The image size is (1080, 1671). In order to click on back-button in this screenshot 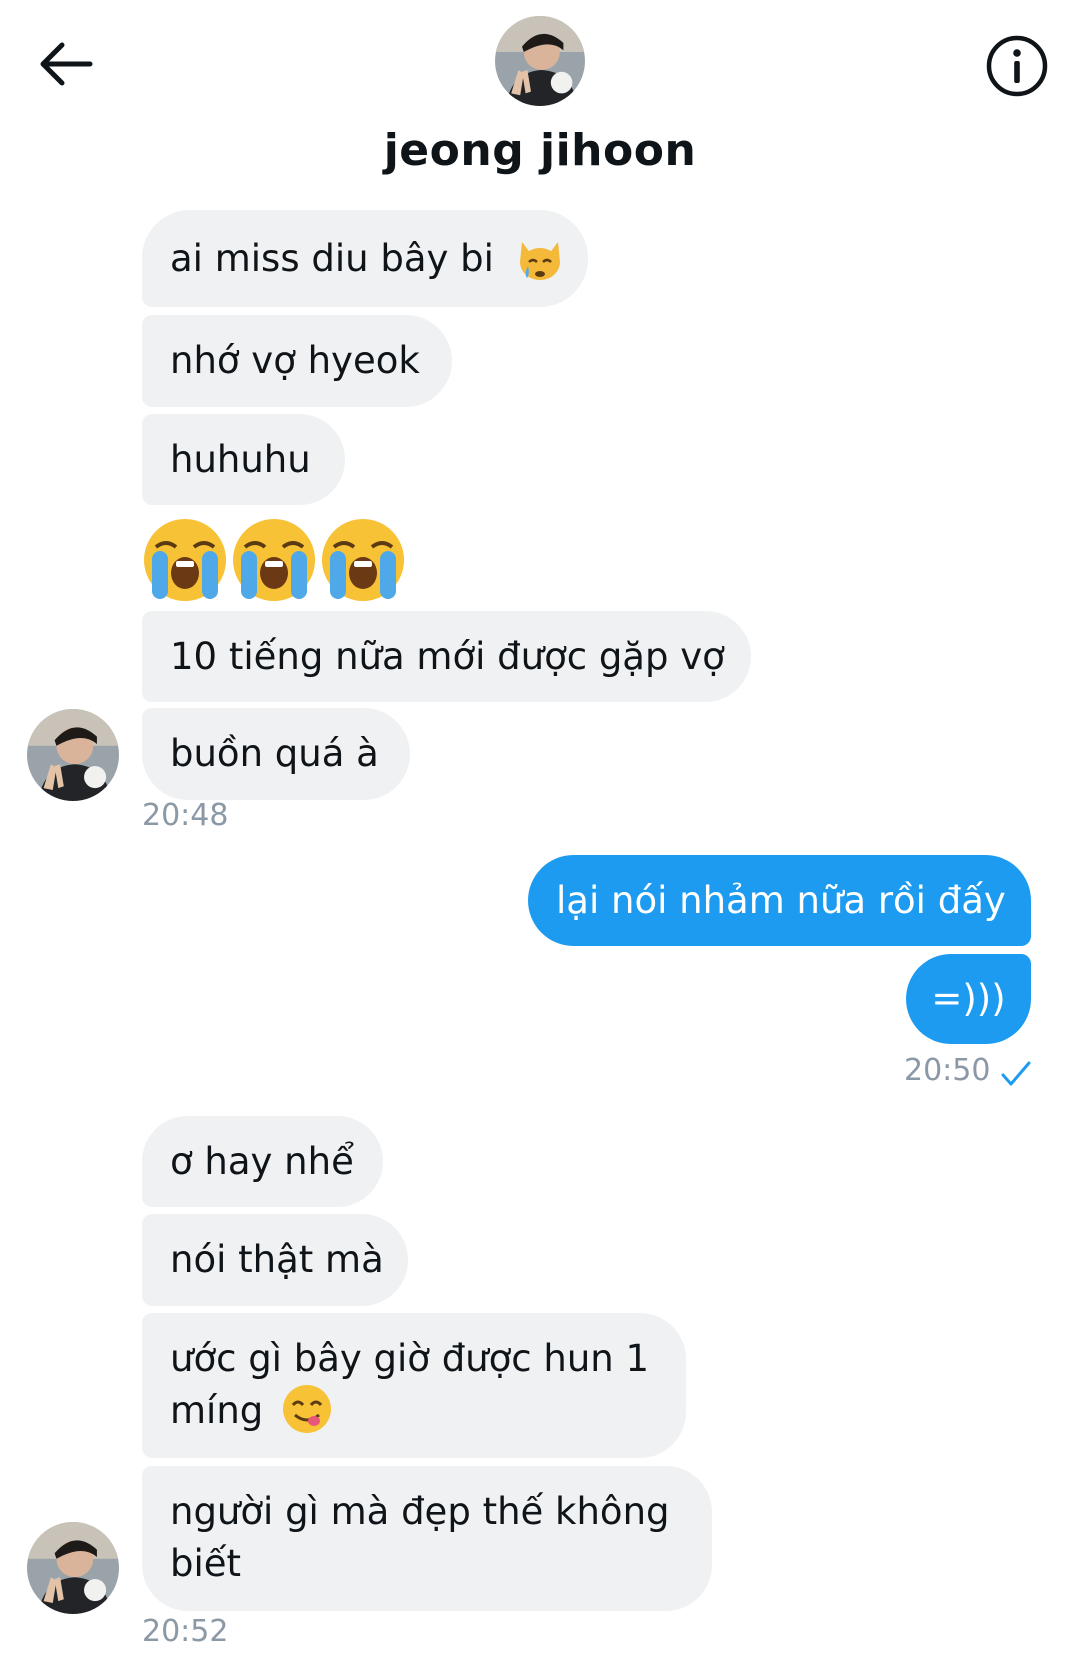, I will do `click(67, 64)`.